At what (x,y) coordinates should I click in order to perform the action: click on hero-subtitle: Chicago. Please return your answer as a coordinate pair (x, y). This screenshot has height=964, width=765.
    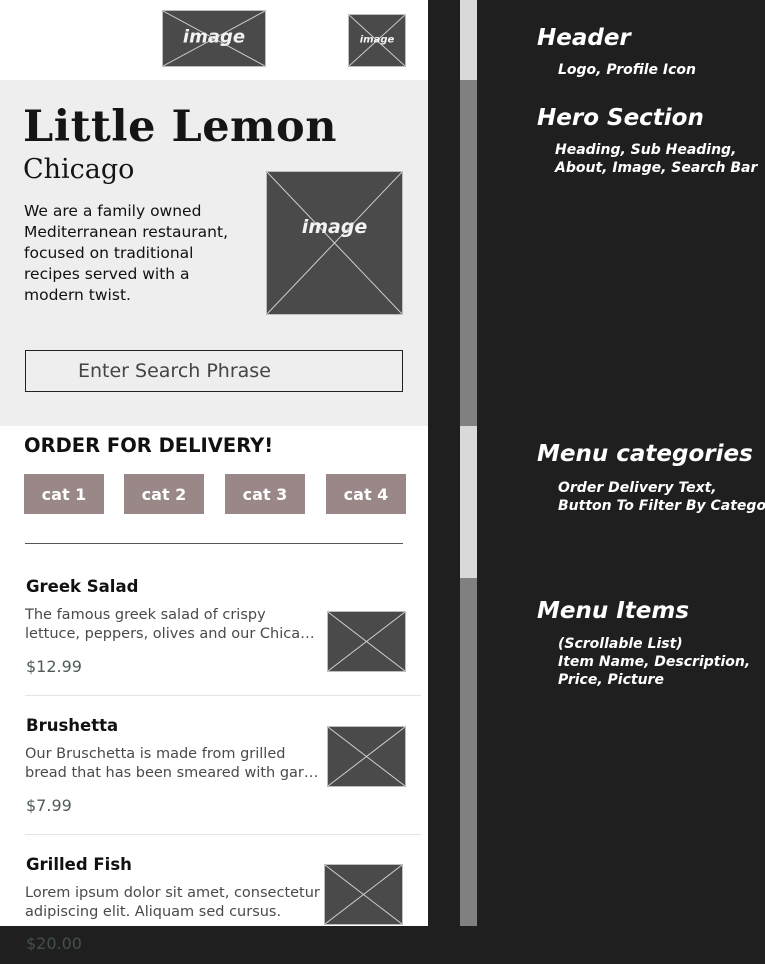
    Looking at the image, I should click on (79, 169).